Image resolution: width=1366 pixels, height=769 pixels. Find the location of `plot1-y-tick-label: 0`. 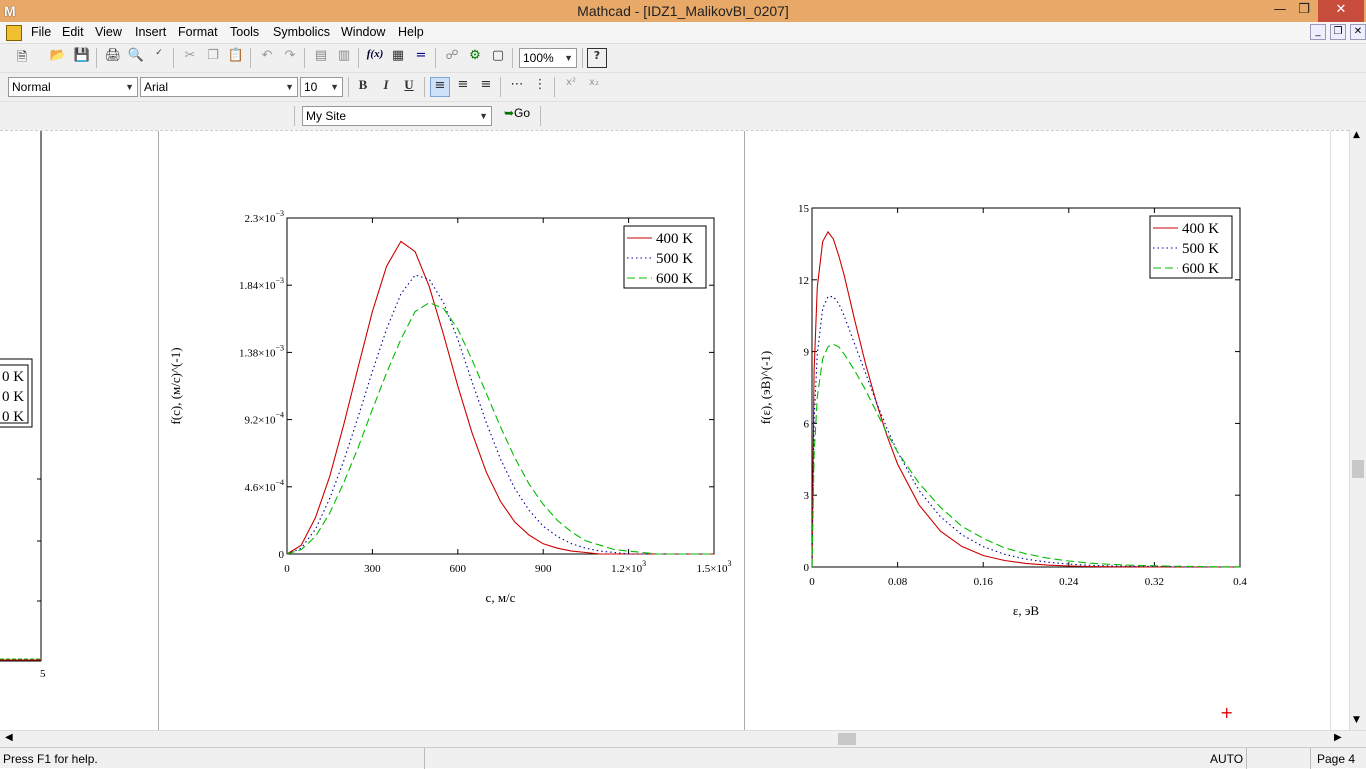

plot1-y-tick-label: 0 is located at coordinates (282, 555).